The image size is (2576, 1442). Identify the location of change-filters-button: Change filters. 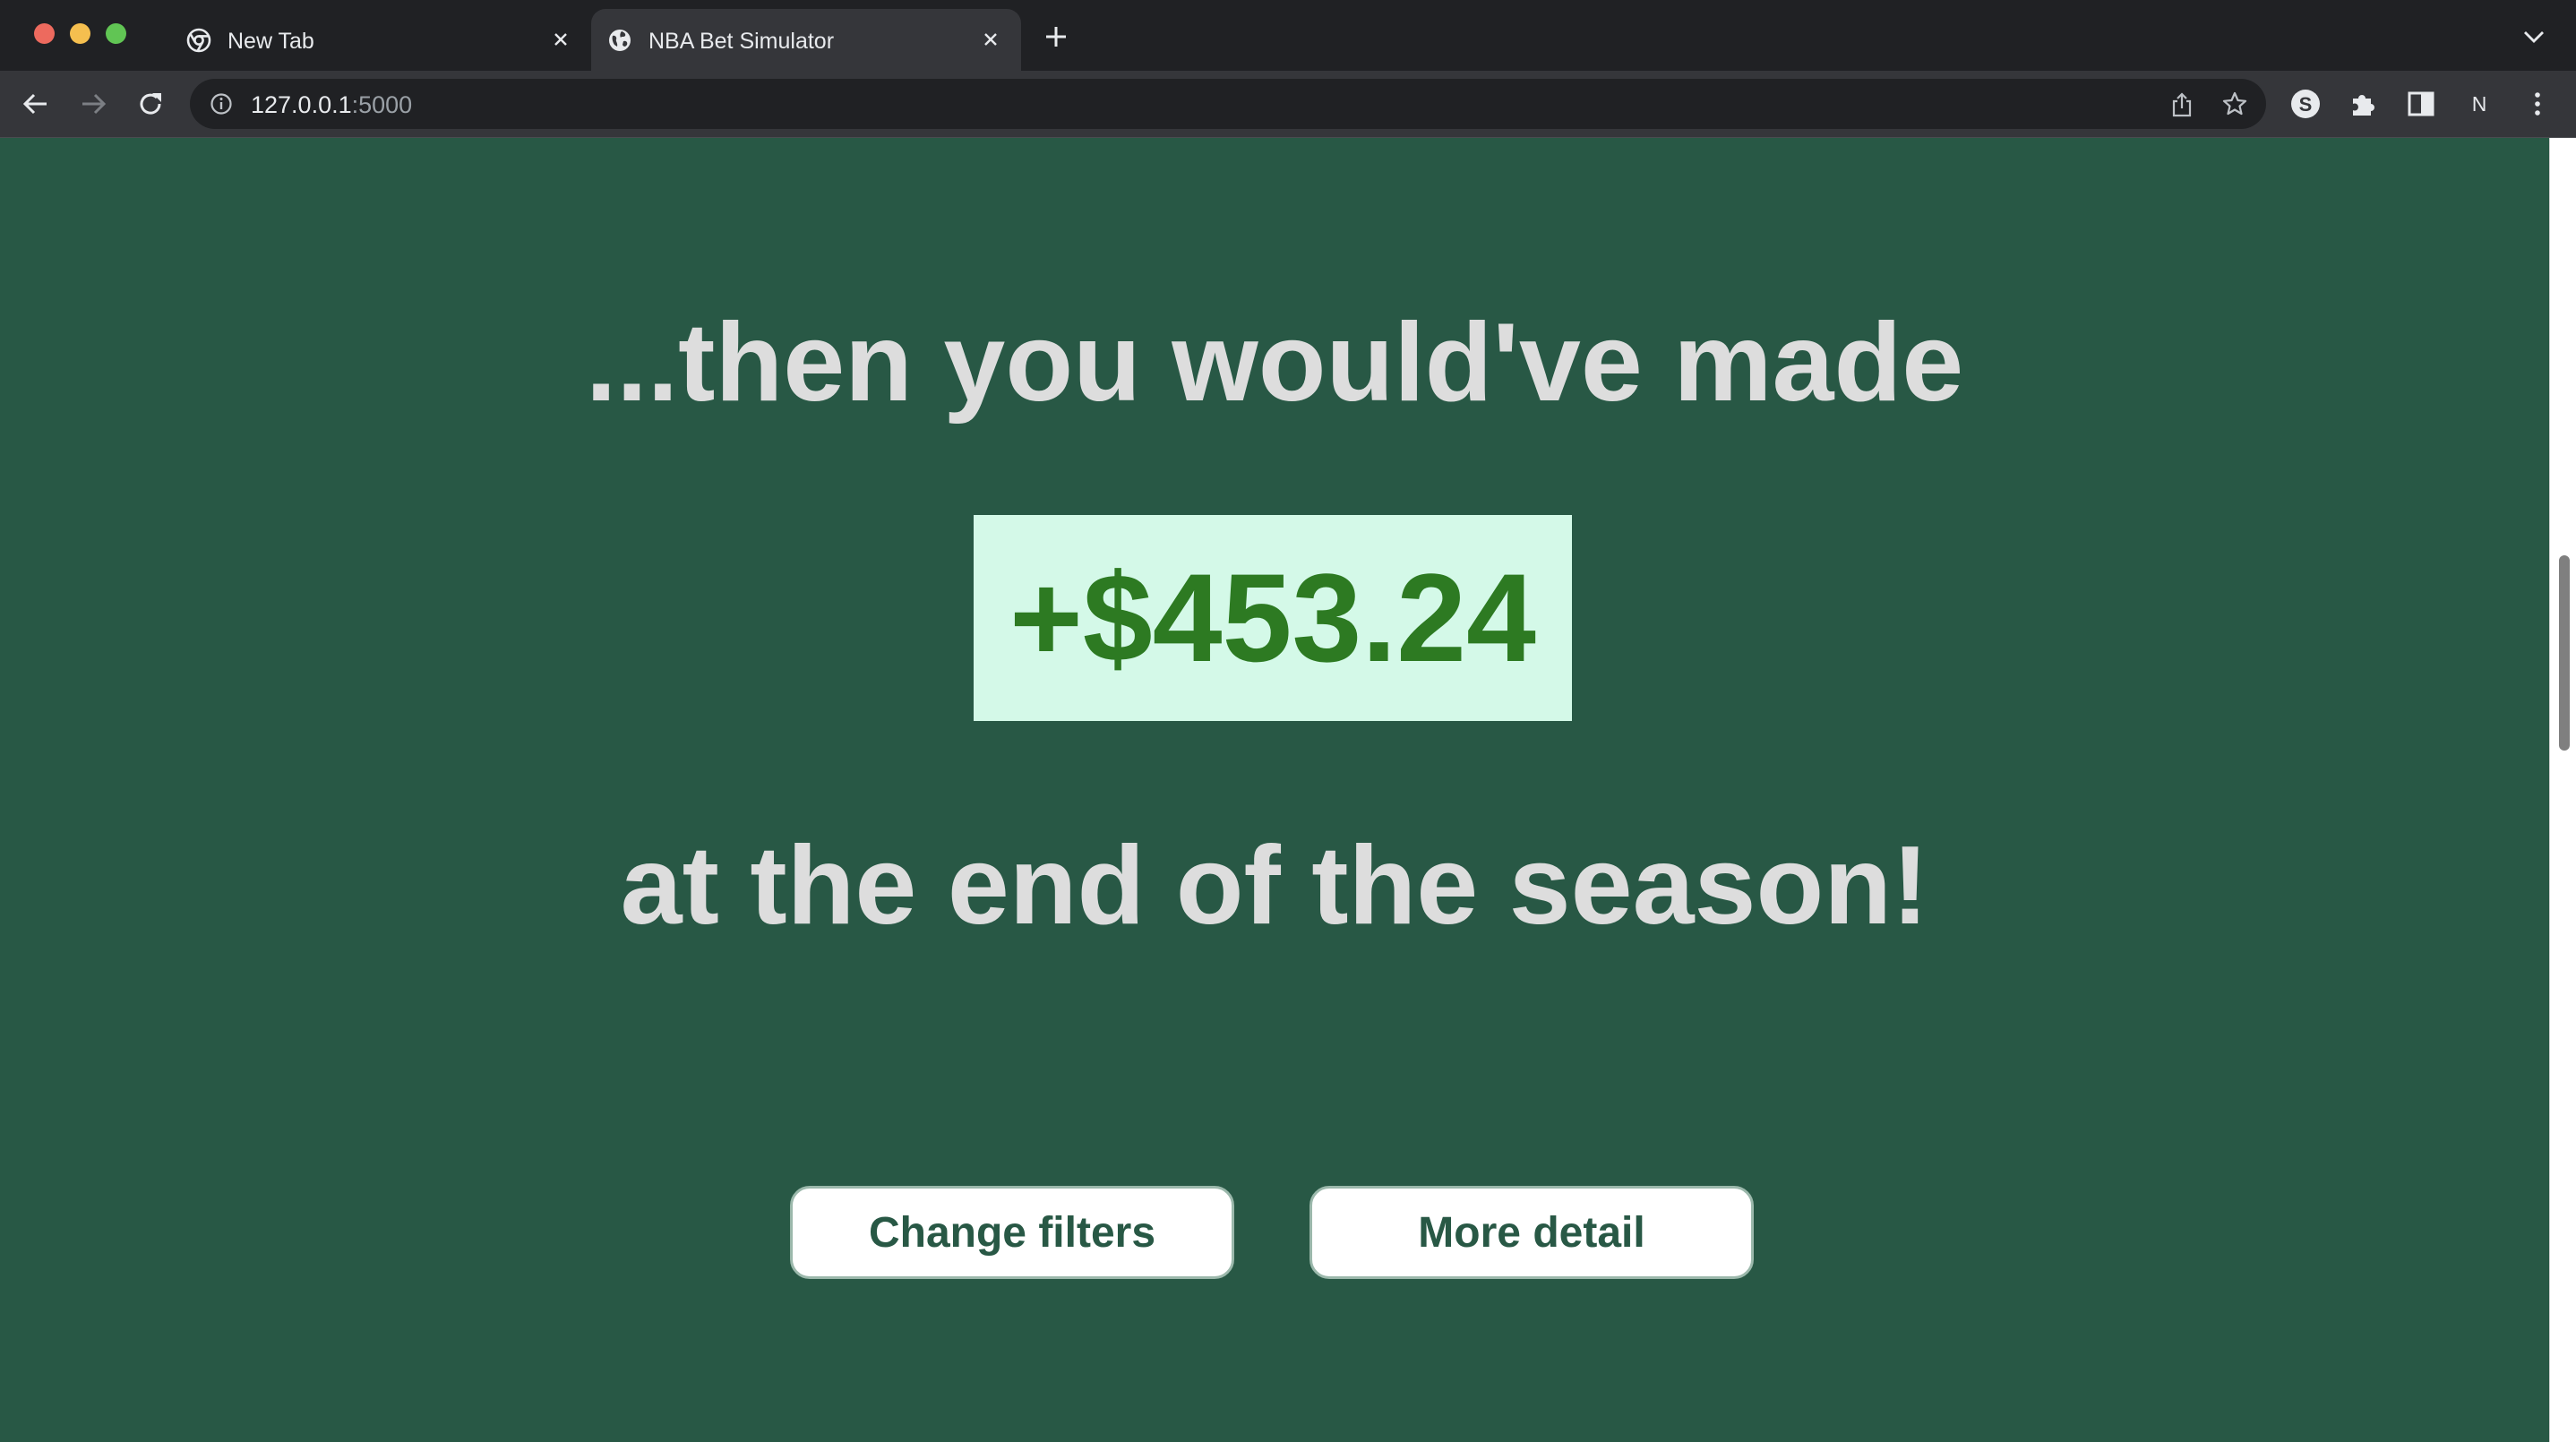
(1012, 1232).